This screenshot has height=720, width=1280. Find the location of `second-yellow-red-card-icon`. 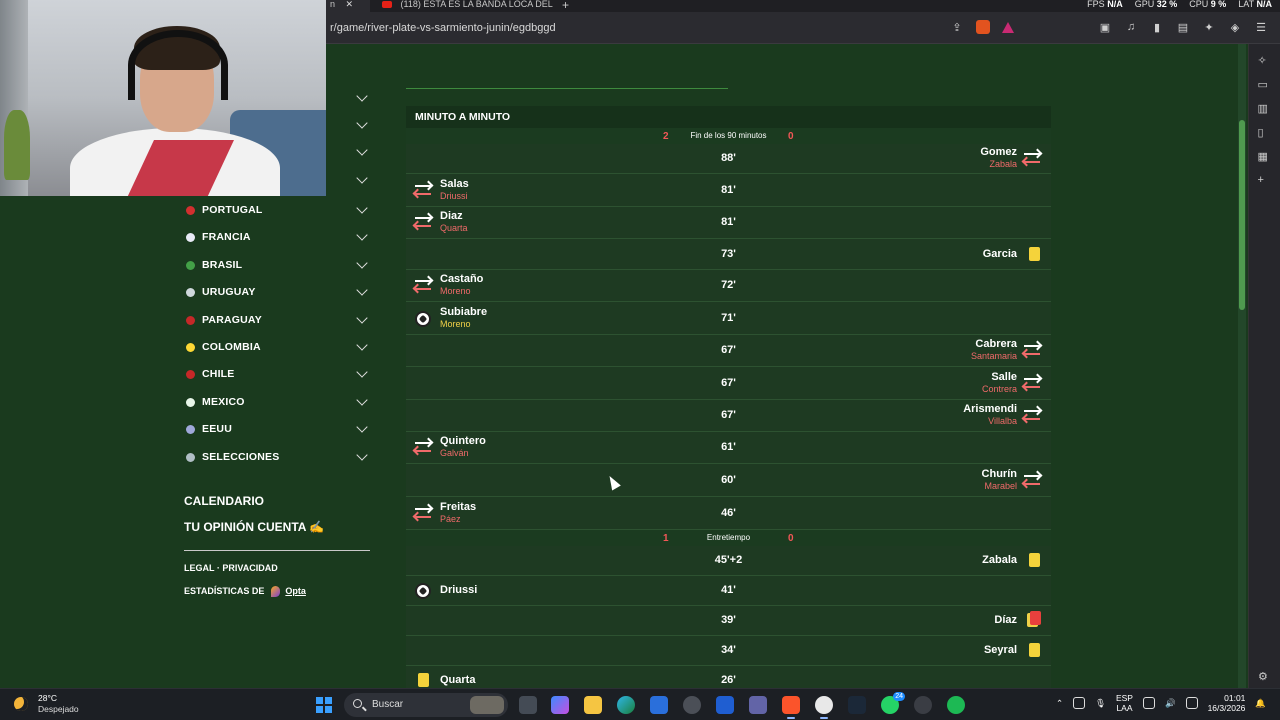

second-yellow-red-card-icon is located at coordinates (1034, 619).